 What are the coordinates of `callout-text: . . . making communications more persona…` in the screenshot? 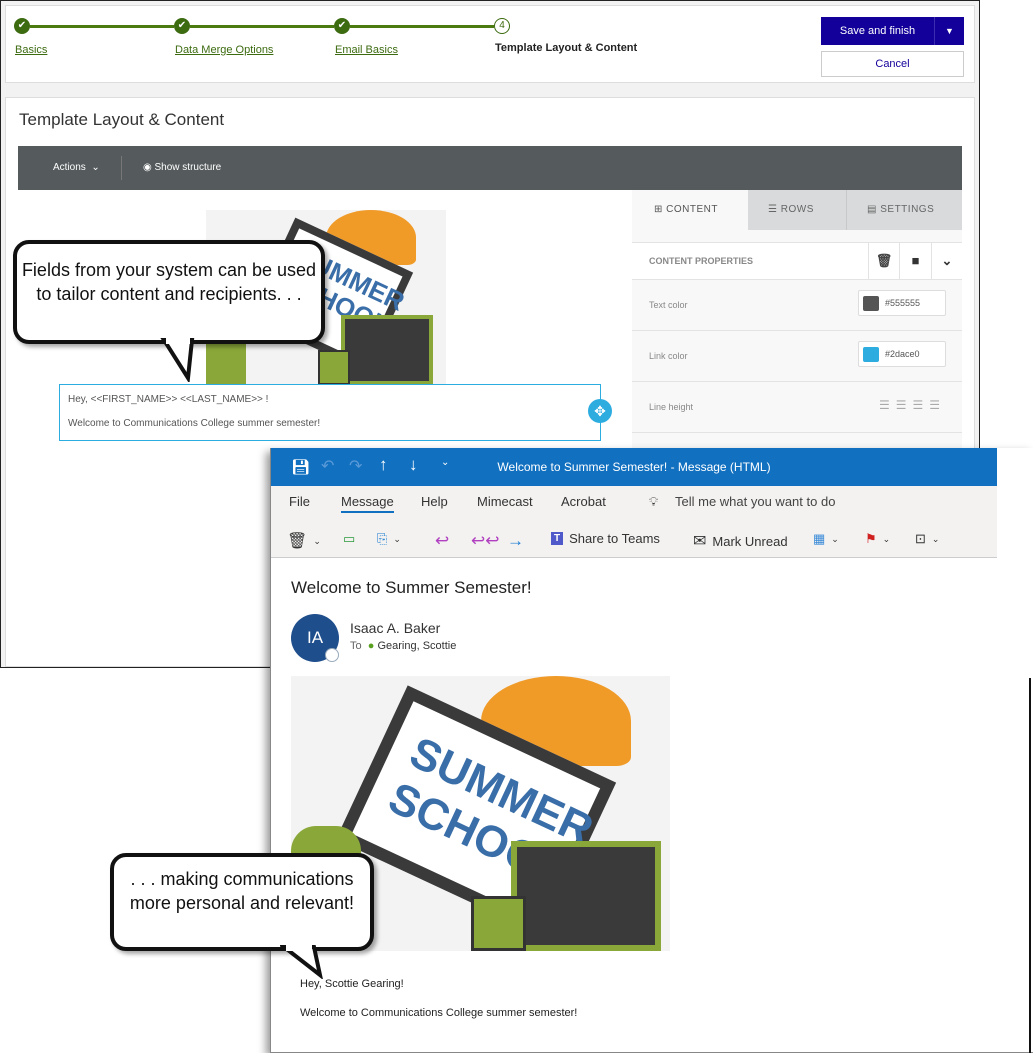 It's located at (242, 891).